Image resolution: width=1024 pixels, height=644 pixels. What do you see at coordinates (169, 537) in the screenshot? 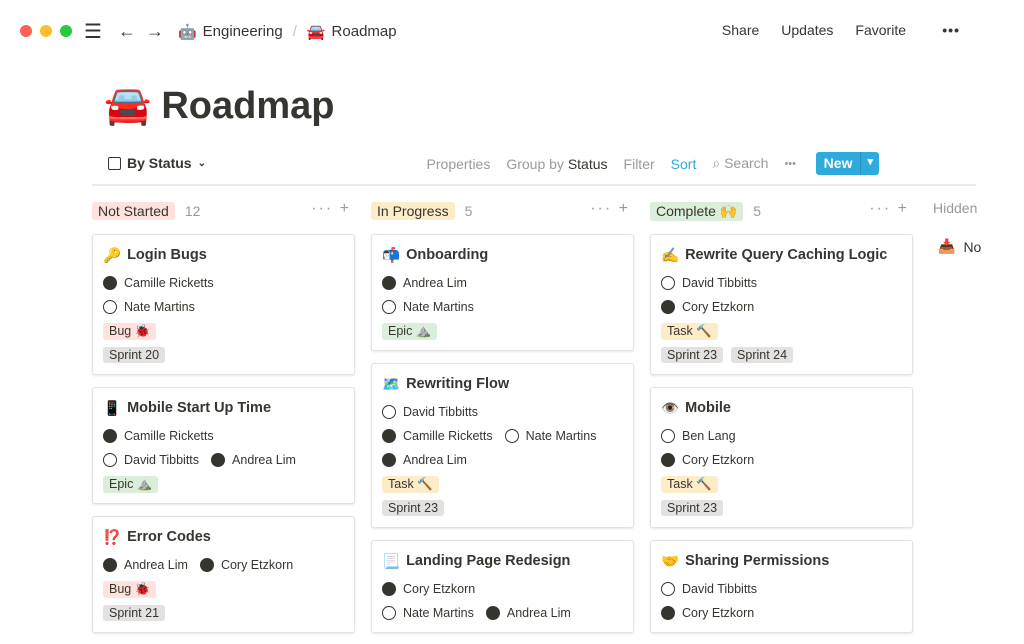
I see `card-title: Error Codes` at bounding box center [169, 537].